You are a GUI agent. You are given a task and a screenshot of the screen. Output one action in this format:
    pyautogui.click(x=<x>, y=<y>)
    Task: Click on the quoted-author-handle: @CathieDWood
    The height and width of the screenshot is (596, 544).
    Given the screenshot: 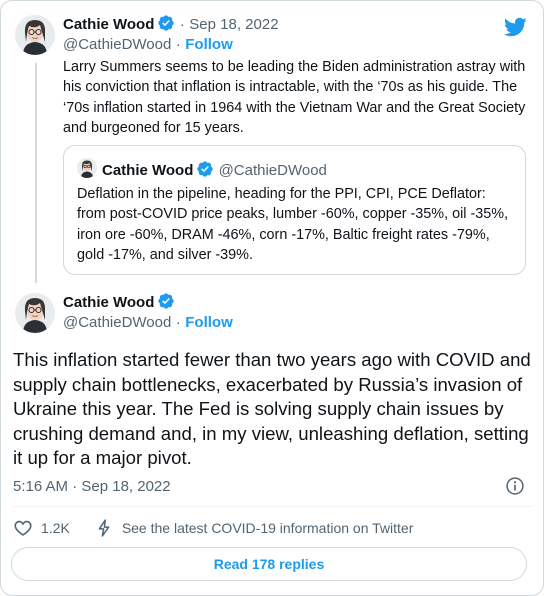 What is the action you would take?
    pyautogui.click(x=272, y=170)
    